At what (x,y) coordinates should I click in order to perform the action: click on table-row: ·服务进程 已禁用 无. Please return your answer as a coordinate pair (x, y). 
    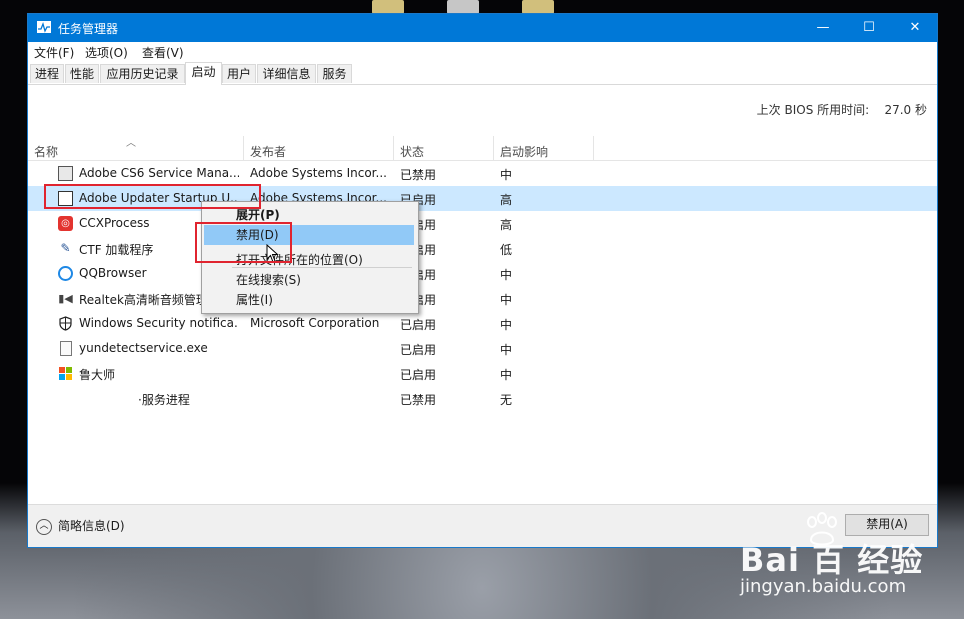
    Looking at the image, I should click on (482, 398).